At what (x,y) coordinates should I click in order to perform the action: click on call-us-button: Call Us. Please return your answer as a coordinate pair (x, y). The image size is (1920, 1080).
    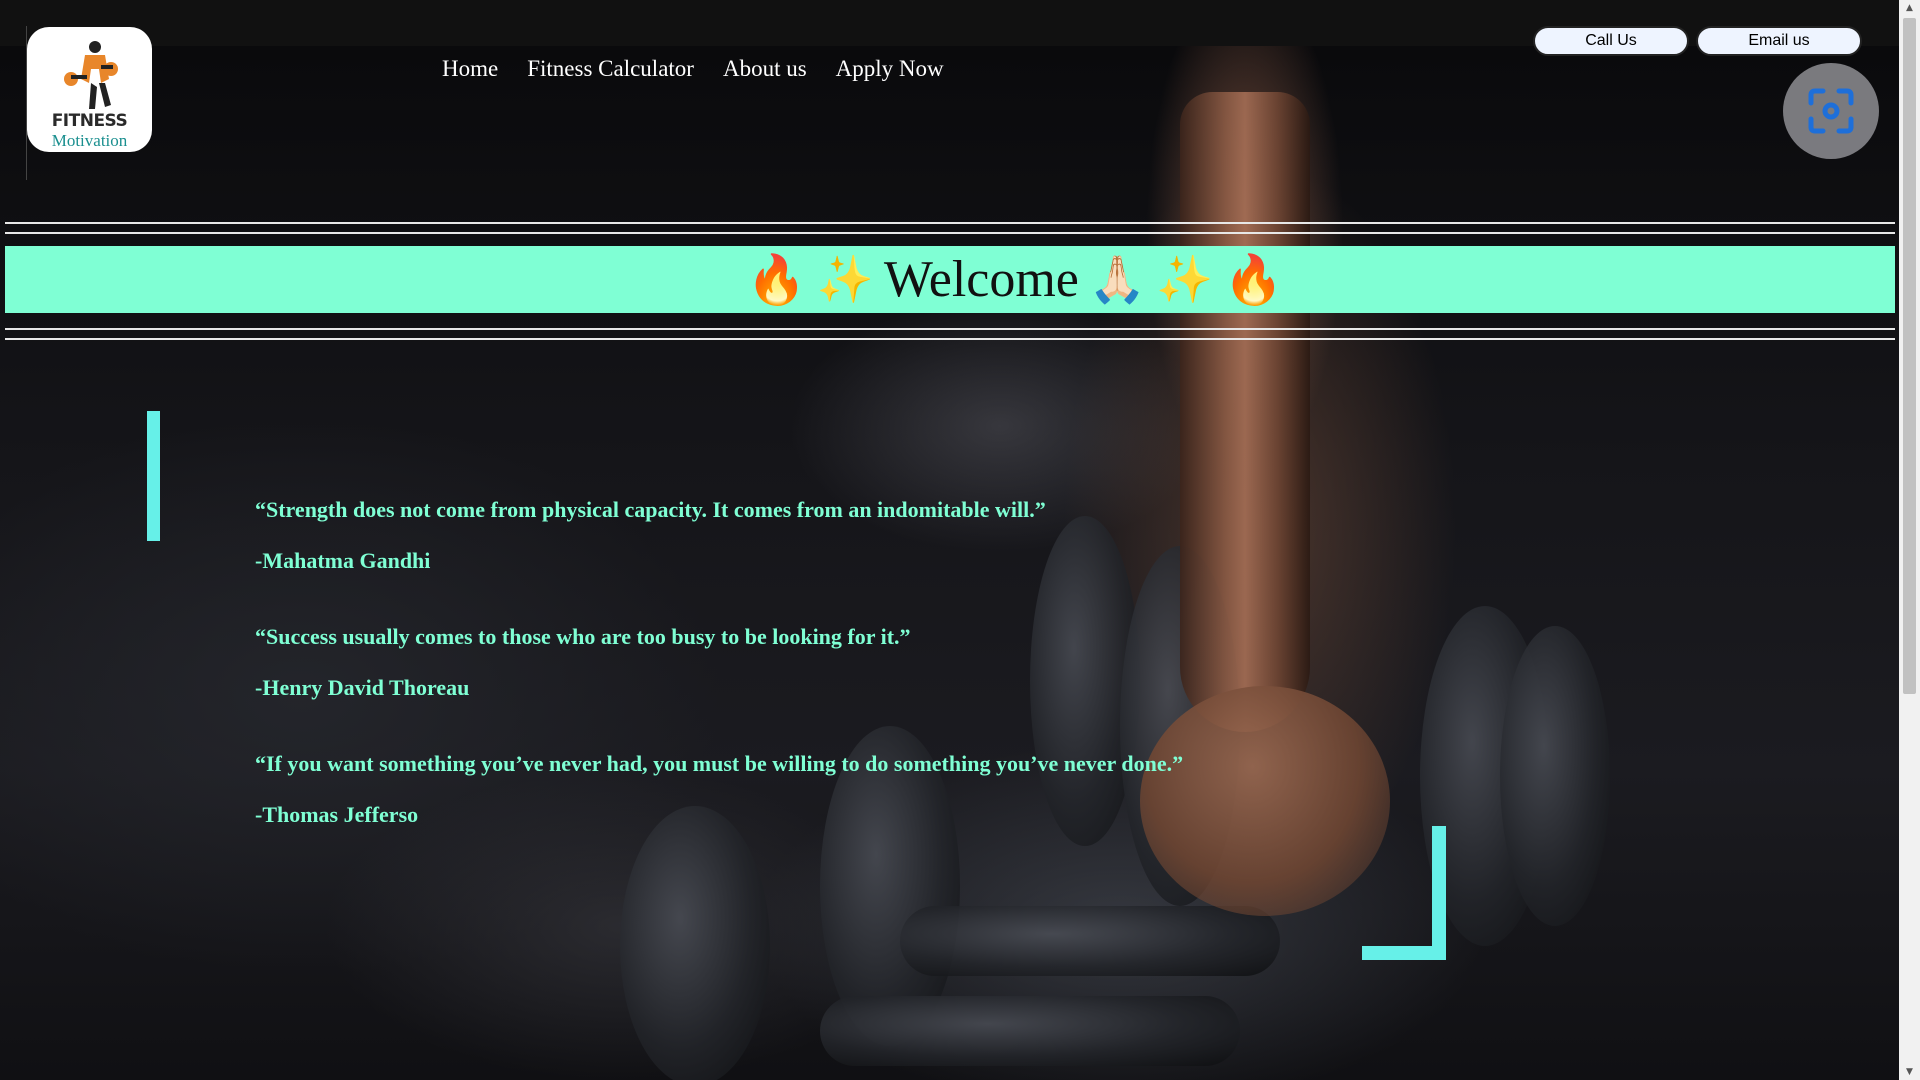
    Looking at the image, I should click on (1611, 41).